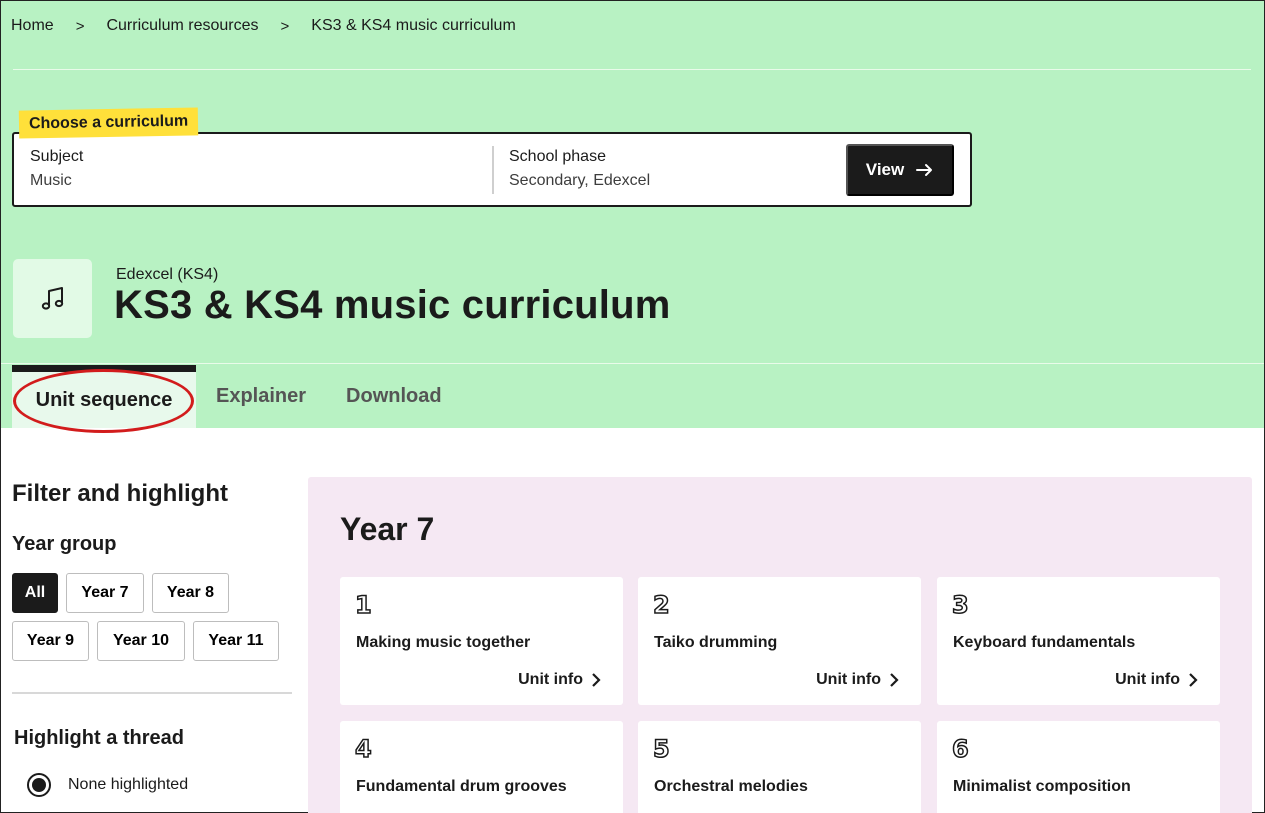 Image resolution: width=1265 pixels, height=813 pixels. What do you see at coordinates (394, 396) in the screenshot?
I see `tab-download: Download` at bounding box center [394, 396].